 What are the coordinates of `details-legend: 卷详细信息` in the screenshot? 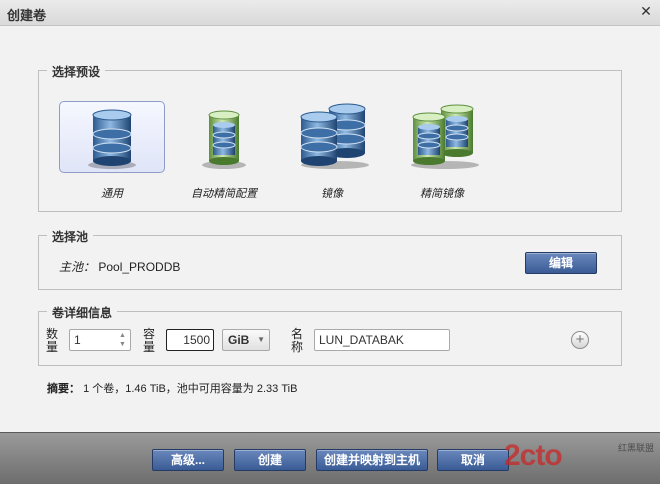 It's located at (82, 312).